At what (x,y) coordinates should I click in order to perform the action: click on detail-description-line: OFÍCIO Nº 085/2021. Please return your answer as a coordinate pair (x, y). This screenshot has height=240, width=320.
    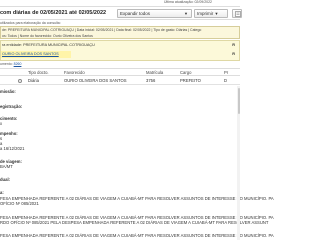
    Looking at the image, I should click on (19, 203).